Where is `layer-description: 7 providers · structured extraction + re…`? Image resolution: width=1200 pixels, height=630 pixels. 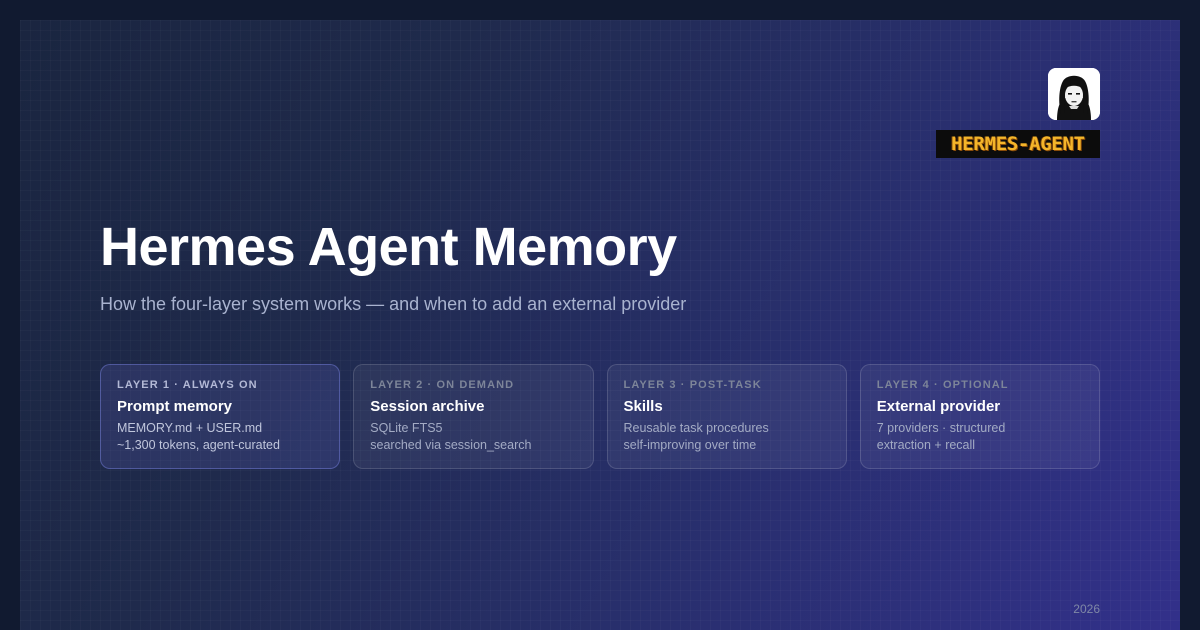 layer-description: 7 providers · structured extraction + re… is located at coordinates (980, 437).